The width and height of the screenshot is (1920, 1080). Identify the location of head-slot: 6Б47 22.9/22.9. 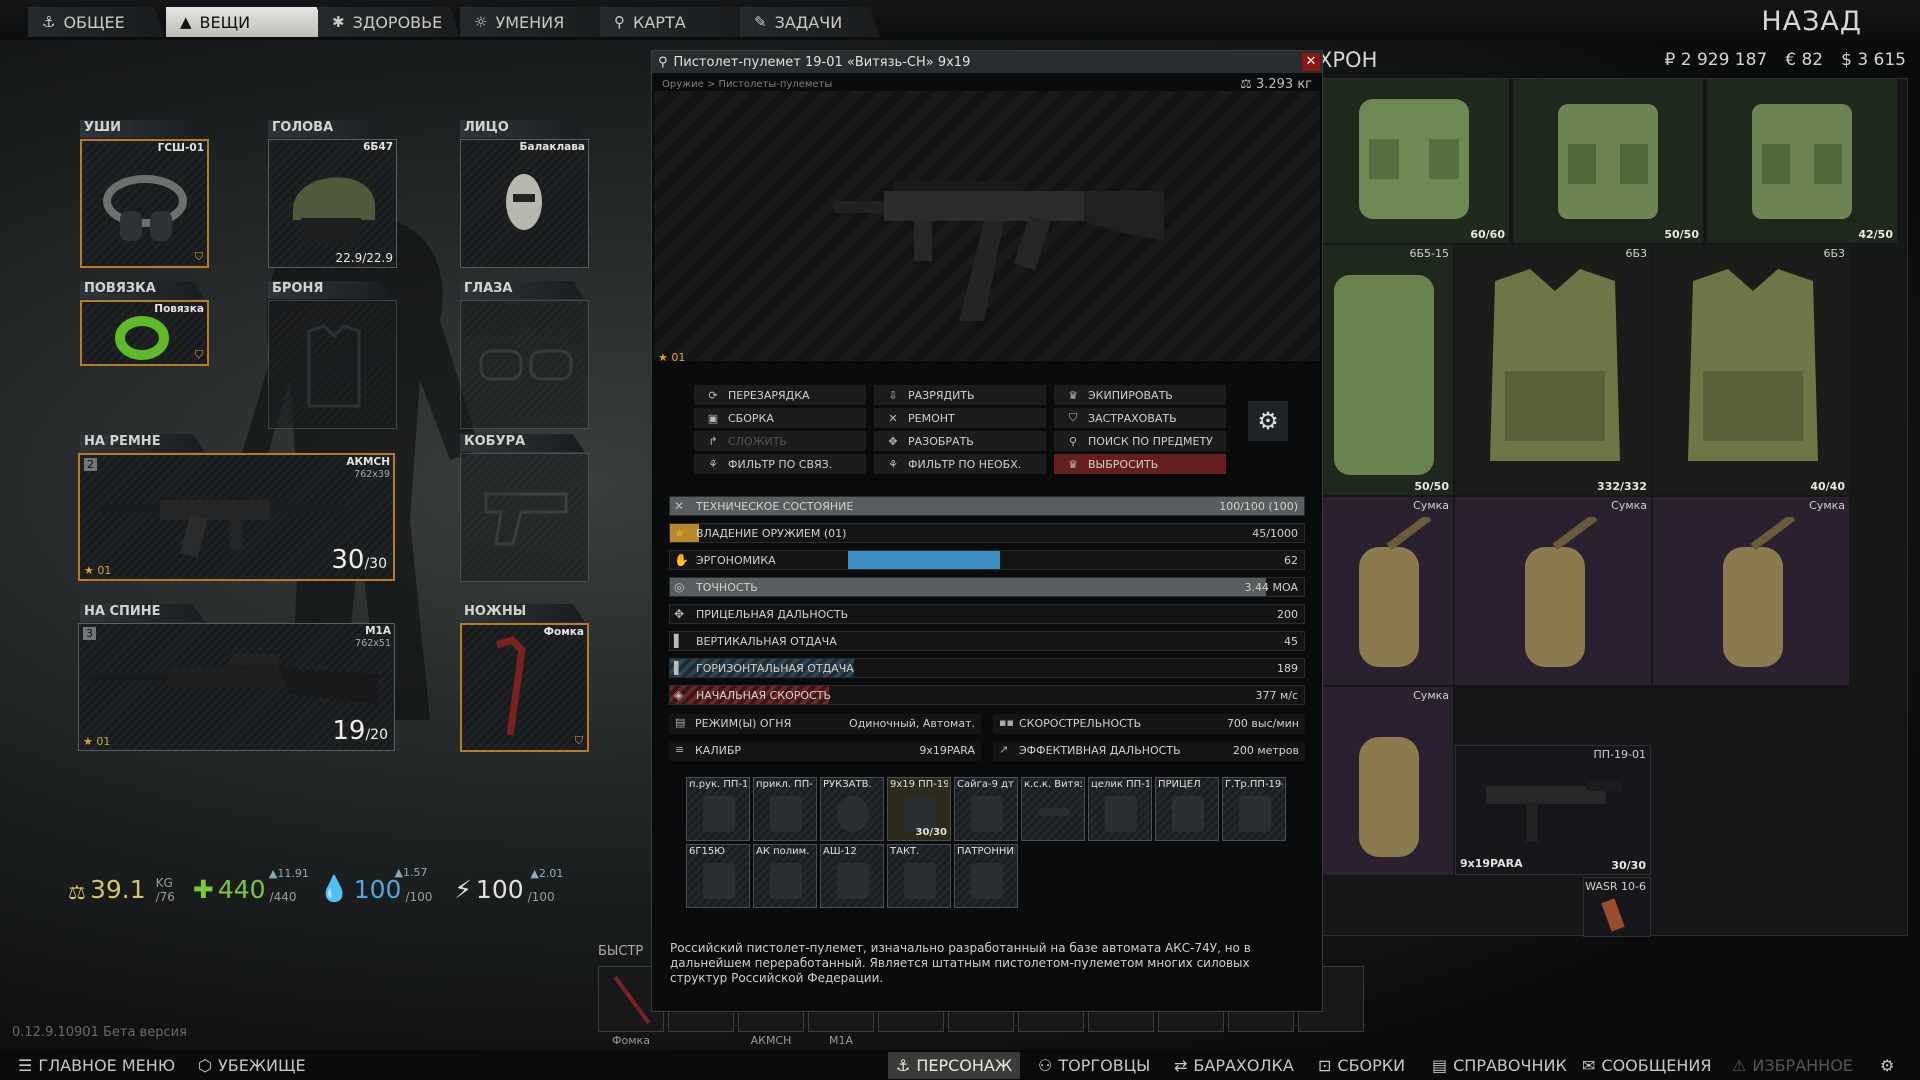
(332, 203).